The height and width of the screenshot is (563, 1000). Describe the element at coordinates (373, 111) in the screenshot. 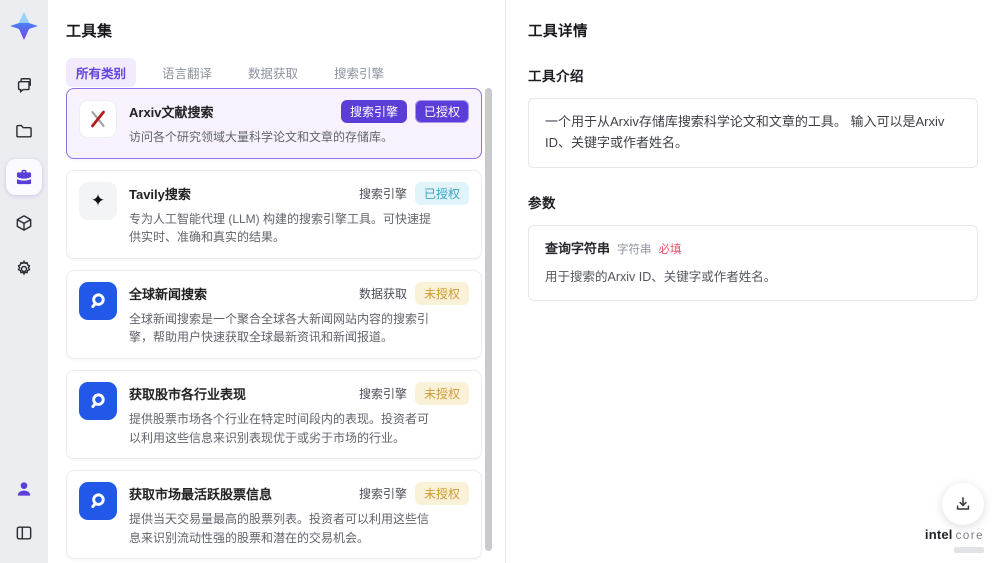

I see `category-badge: 搜索引擎` at that location.